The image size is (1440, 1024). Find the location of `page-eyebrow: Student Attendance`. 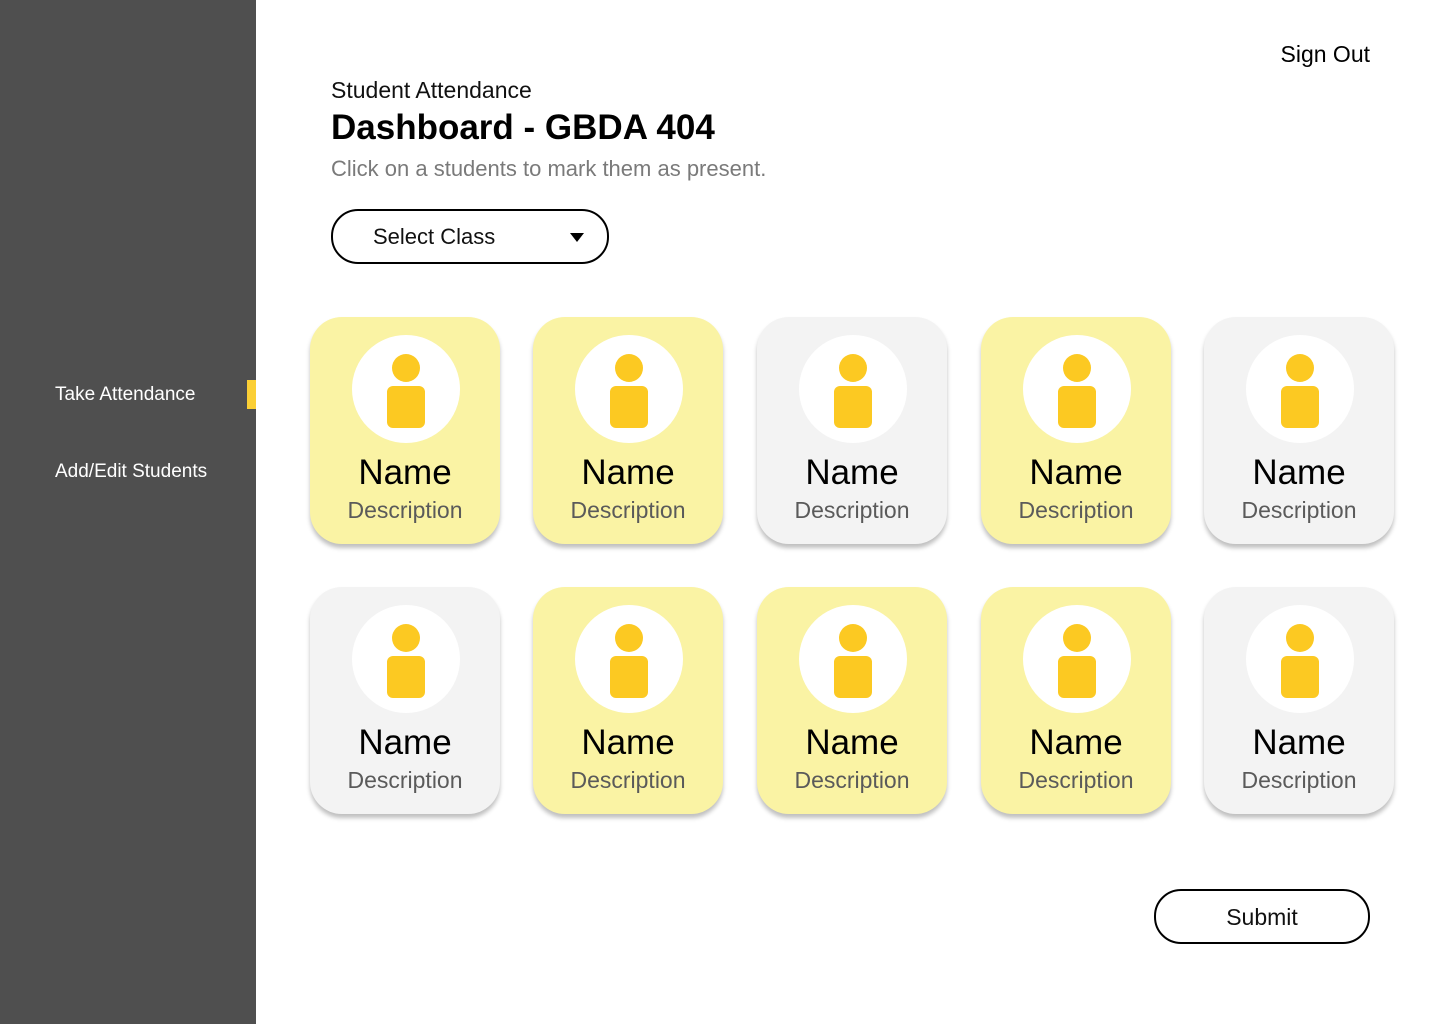

page-eyebrow: Student Attendance is located at coordinates (431, 90).